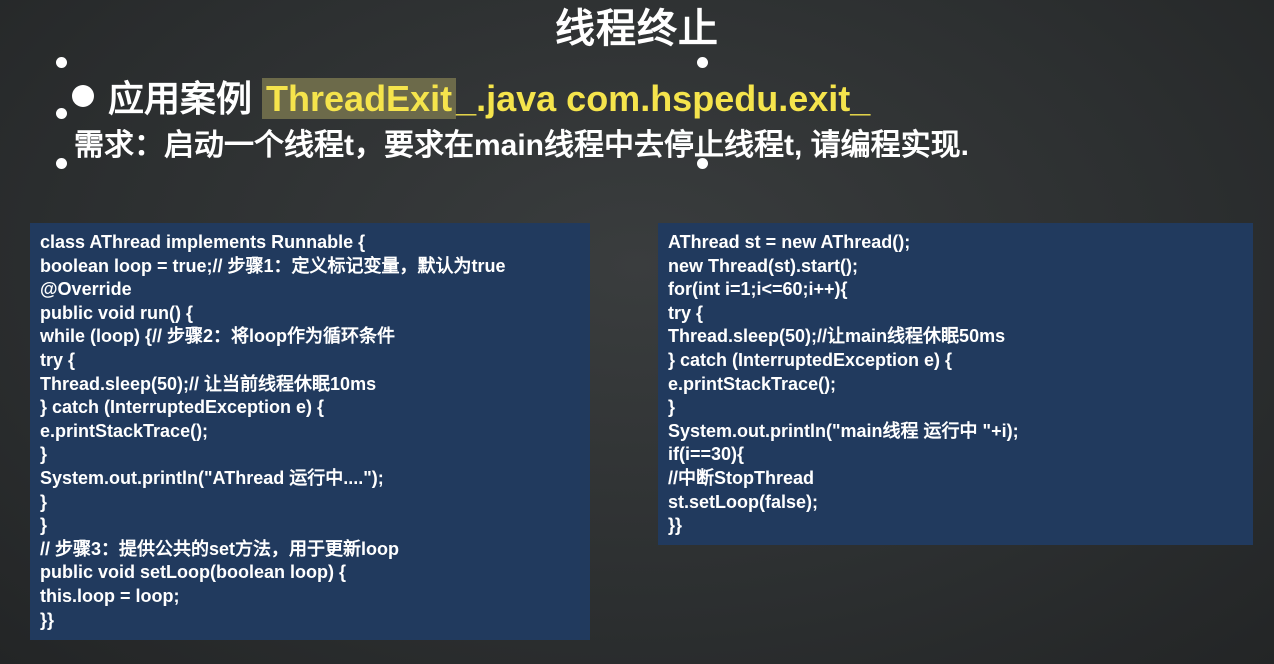  What do you see at coordinates (837, 336) in the screenshot?
I see `right-code-line: Thread.sleep(50);//让main线程休眠50ms` at bounding box center [837, 336].